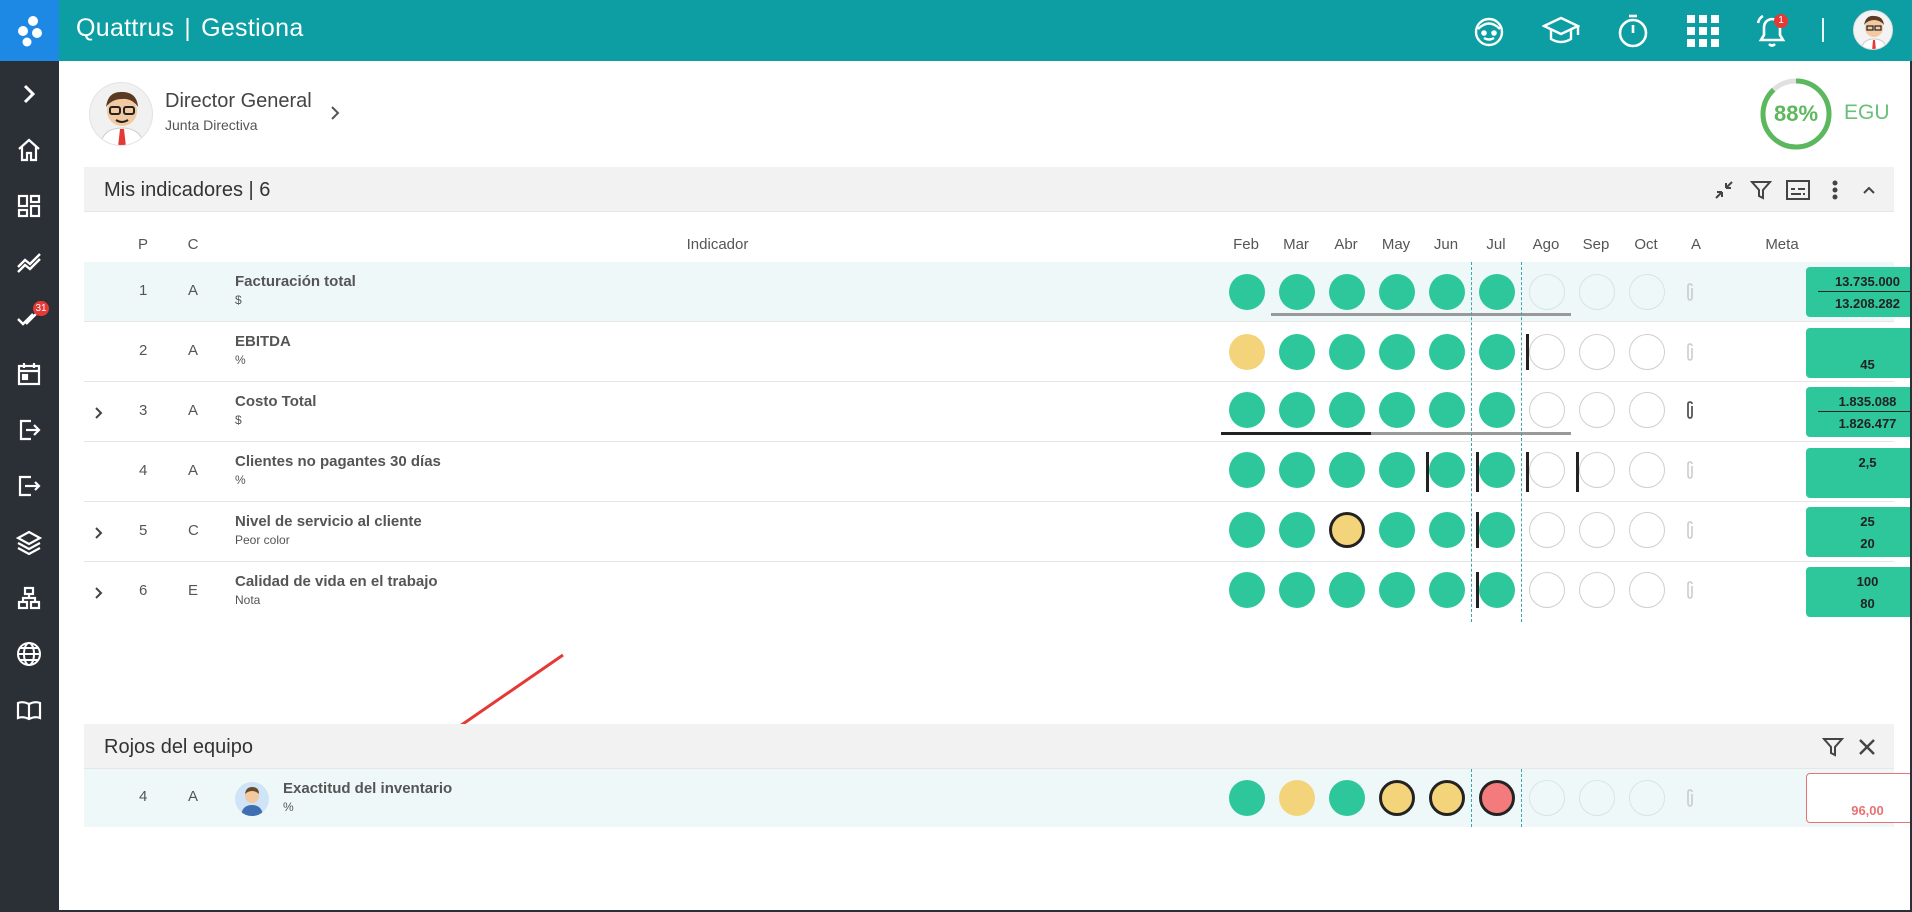 The height and width of the screenshot is (912, 1912). Describe the element at coordinates (998, 472) in the screenshot. I see `indicator-row-4: 4 A Clientes no pagantes 30 días % 2,5` at that location.